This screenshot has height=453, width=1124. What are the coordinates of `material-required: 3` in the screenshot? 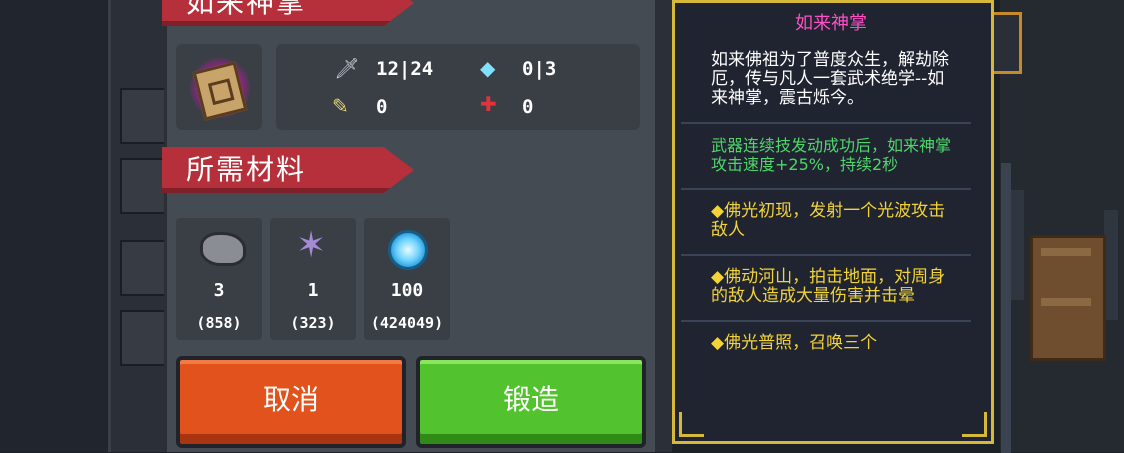 It's located at (219, 290).